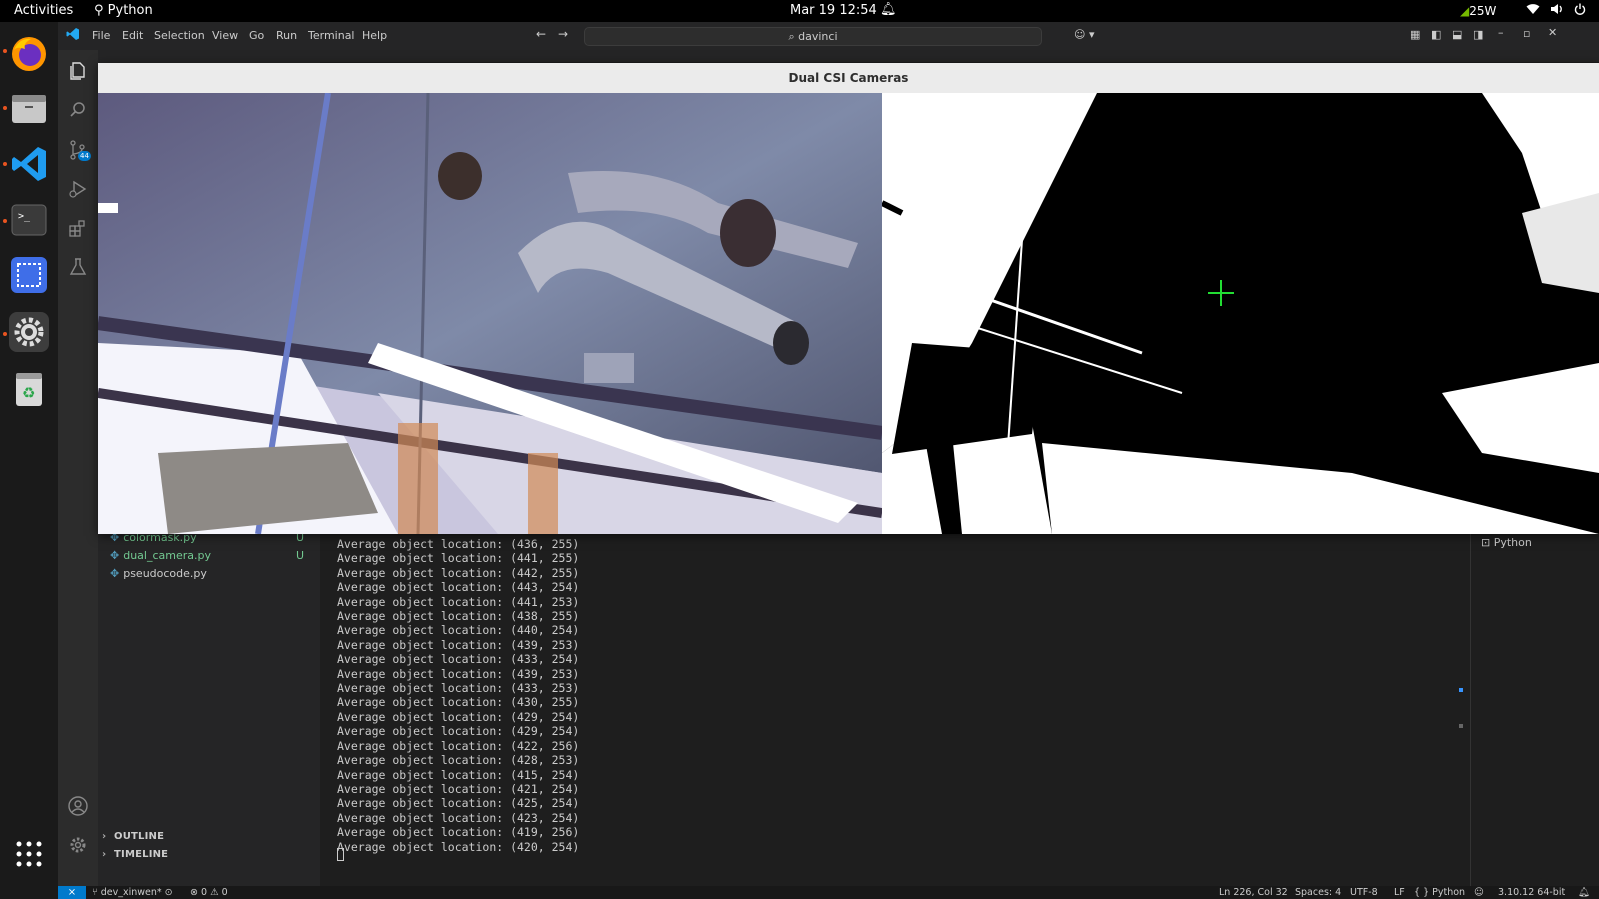 Image resolution: width=1599 pixels, height=899 pixels. I want to click on terminal-line: Average object location: (425, 254), so click(458, 803).